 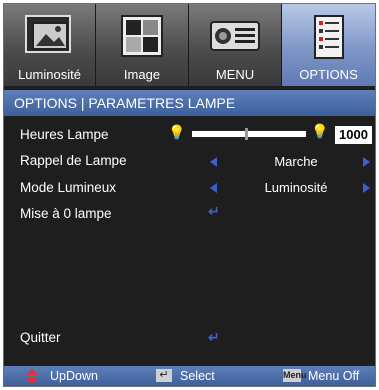 What do you see at coordinates (74, 376) in the screenshot?
I see `footer-updown: UpDown` at bounding box center [74, 376].